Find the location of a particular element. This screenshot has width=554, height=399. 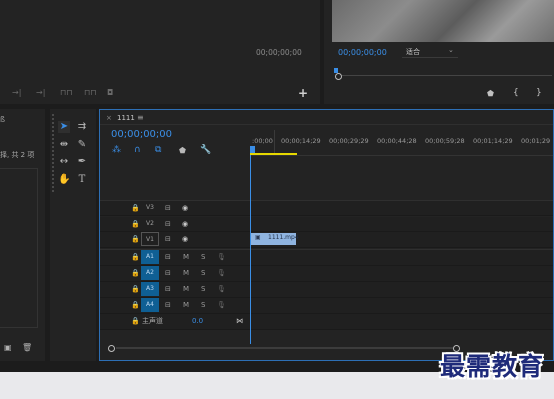

track-header-v1: 🔒 V1 ⊟ ◉ is located at coordinates (175, 239).